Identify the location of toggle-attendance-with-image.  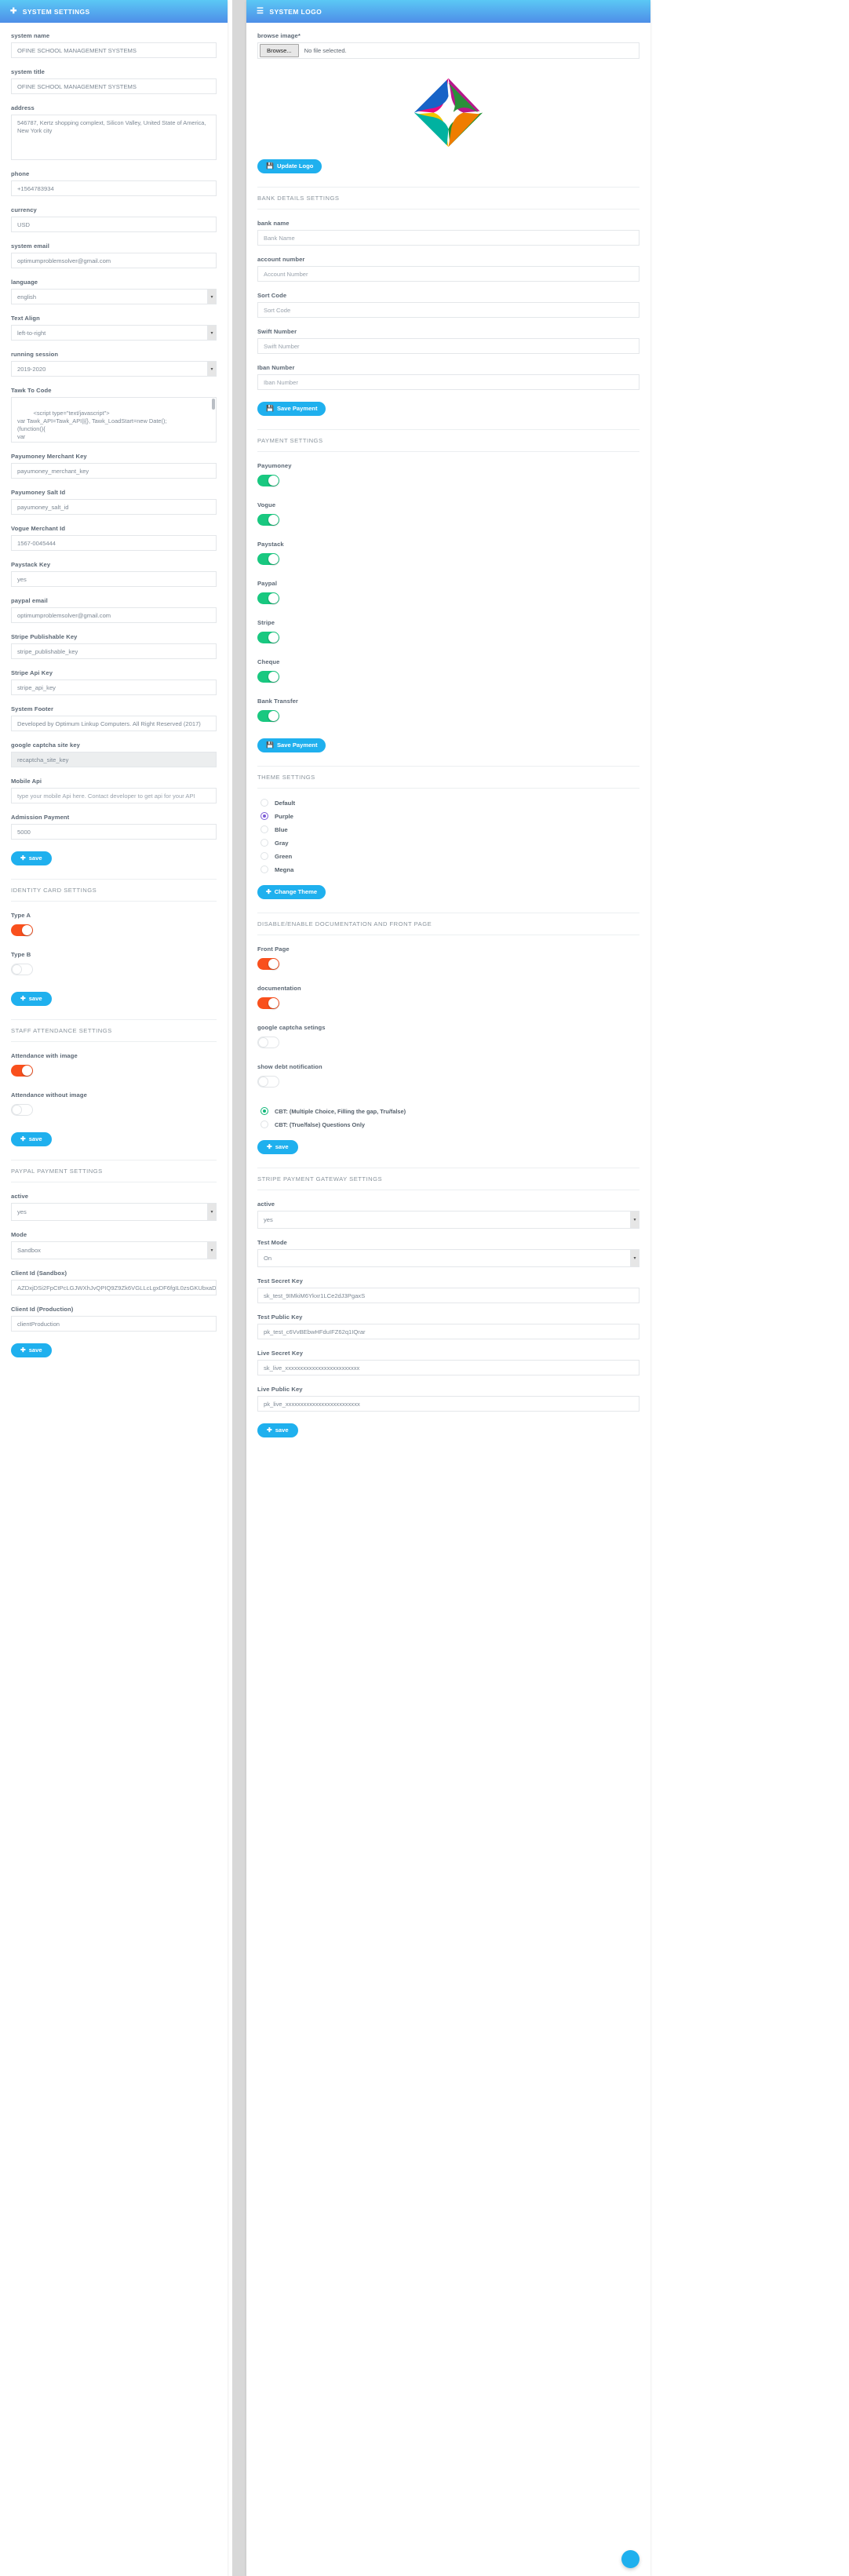
(22, 1071).